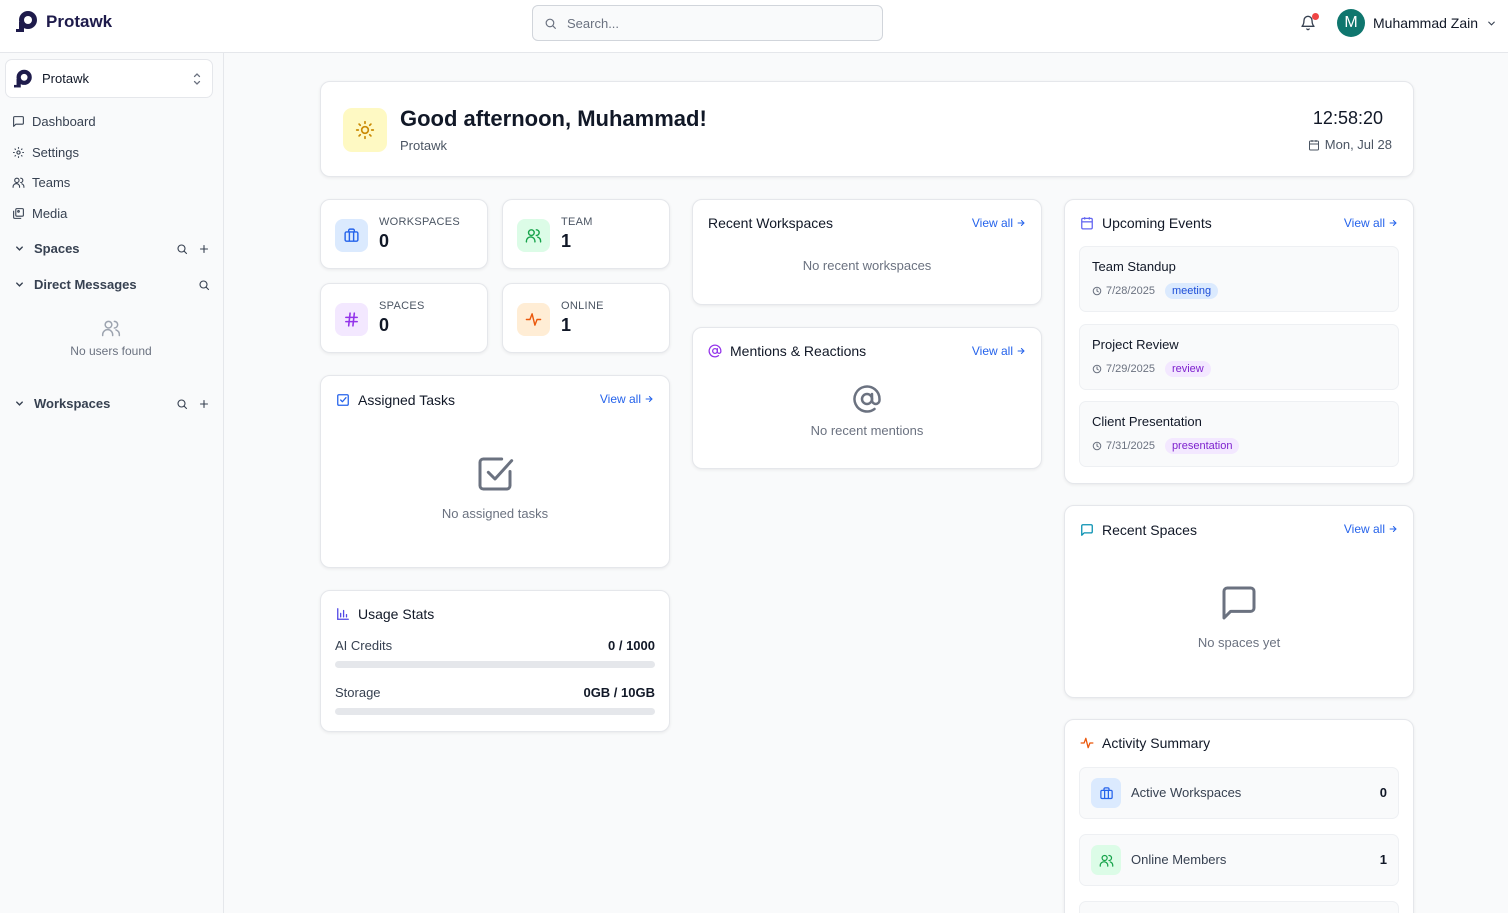 This screenshot has height=913, width=1508. What do you see at coordinates (25, 79) in the screenshot?
I see `protawk-logo-icon` at bounding box center [25, 79].